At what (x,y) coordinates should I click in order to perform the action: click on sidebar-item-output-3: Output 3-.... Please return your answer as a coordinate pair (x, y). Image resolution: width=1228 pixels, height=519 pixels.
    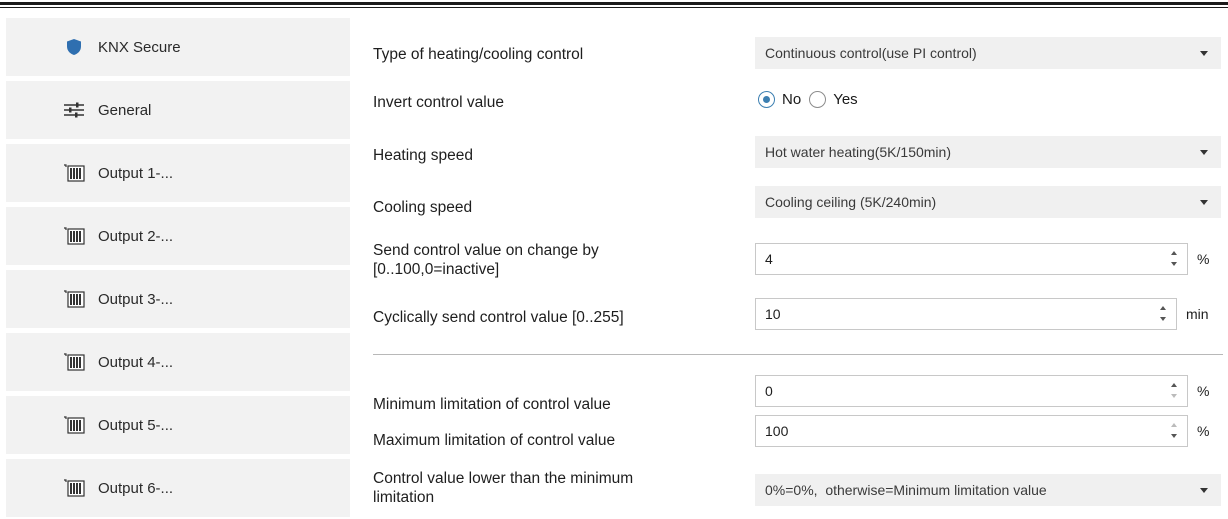
    Looking at the image, I should click on (178, 299).